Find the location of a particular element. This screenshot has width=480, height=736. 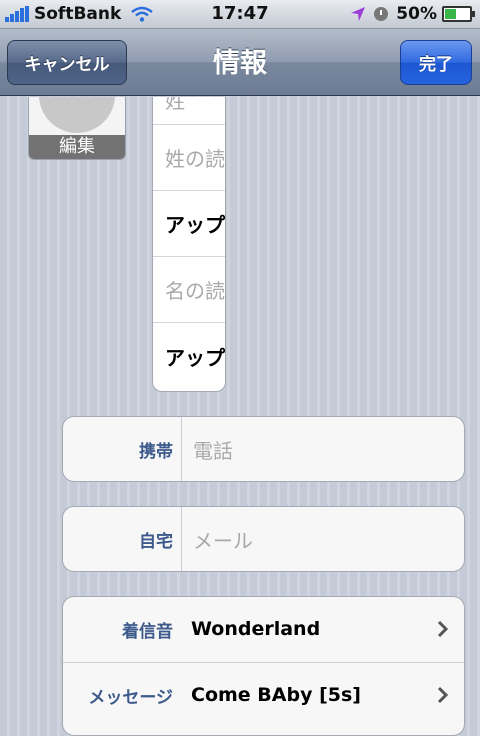

first-name-value-field: アップ is located at coordinates (189, 356).